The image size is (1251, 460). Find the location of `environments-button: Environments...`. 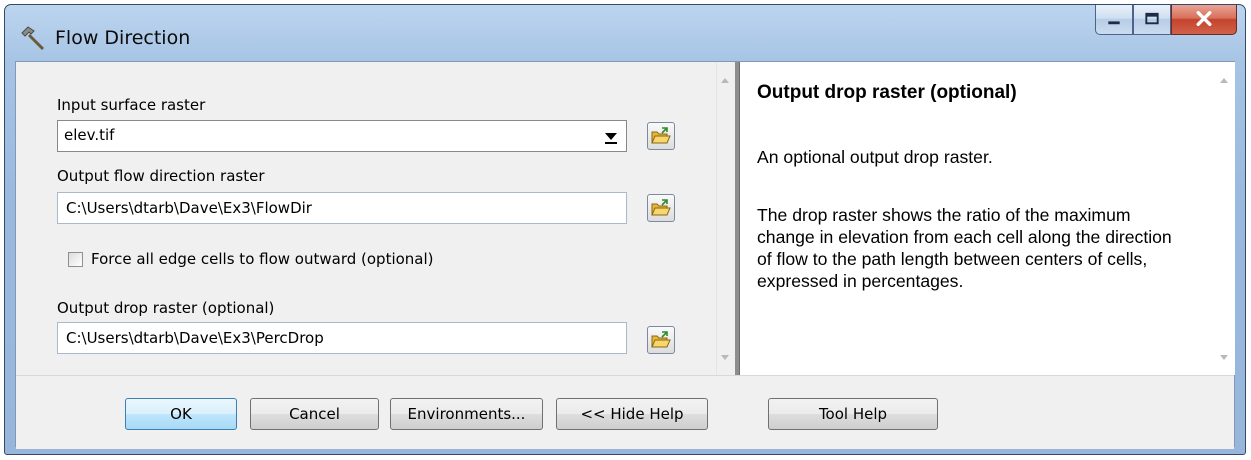

environments-button: Environments... is located at coordinates (466, 414).